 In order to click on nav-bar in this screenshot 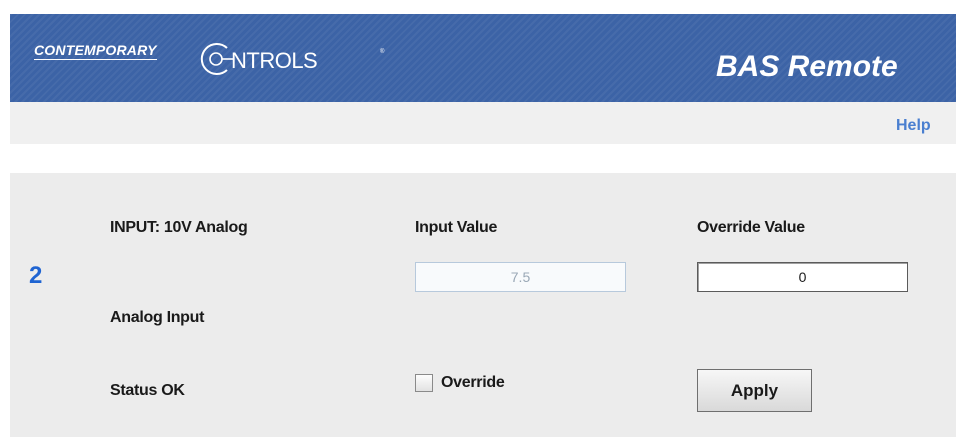, I will do `click(483, 123)`.